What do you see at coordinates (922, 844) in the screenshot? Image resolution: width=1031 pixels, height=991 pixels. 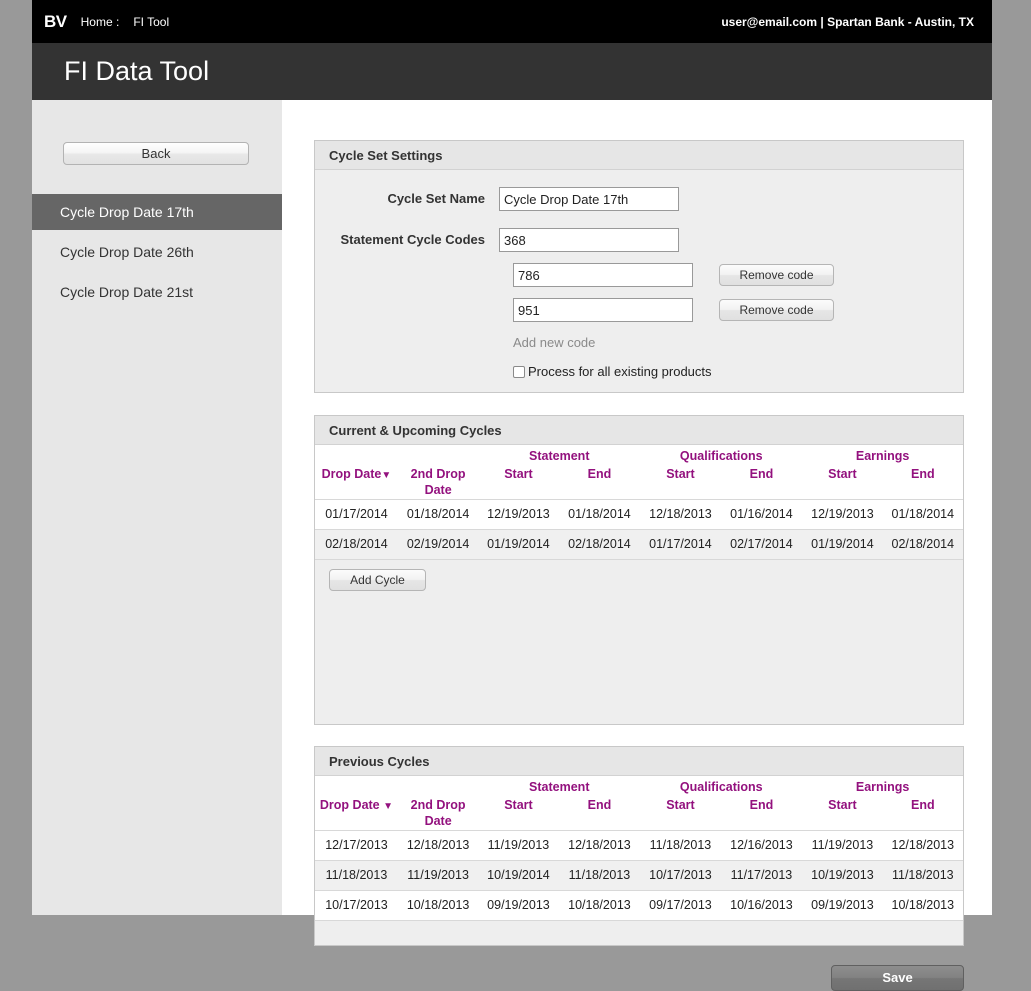 I see `cell-earnings-end: 12/18/2013` at bounding box center [922, 844].